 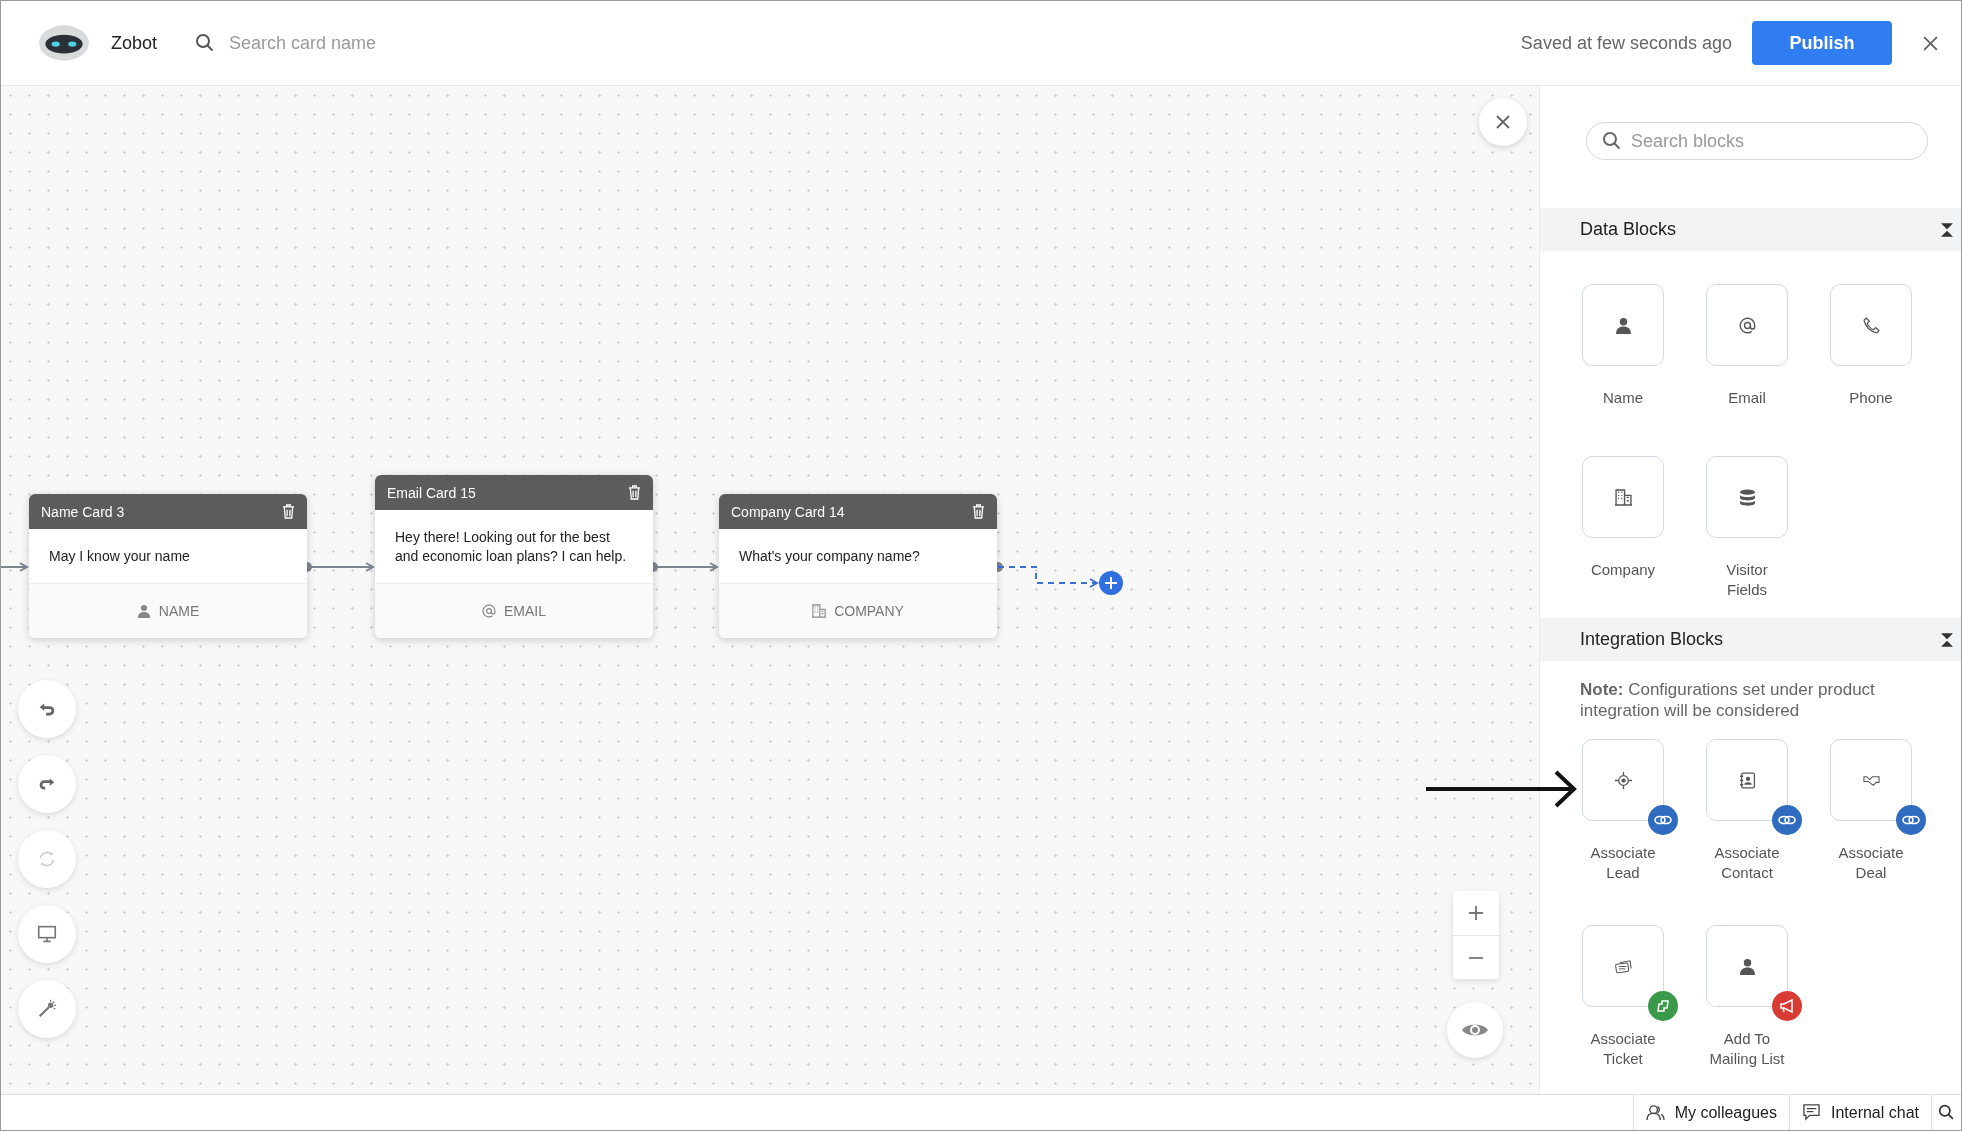 I want to click on blocks-search-field: Search blocks, so click(x=1757, y=141).